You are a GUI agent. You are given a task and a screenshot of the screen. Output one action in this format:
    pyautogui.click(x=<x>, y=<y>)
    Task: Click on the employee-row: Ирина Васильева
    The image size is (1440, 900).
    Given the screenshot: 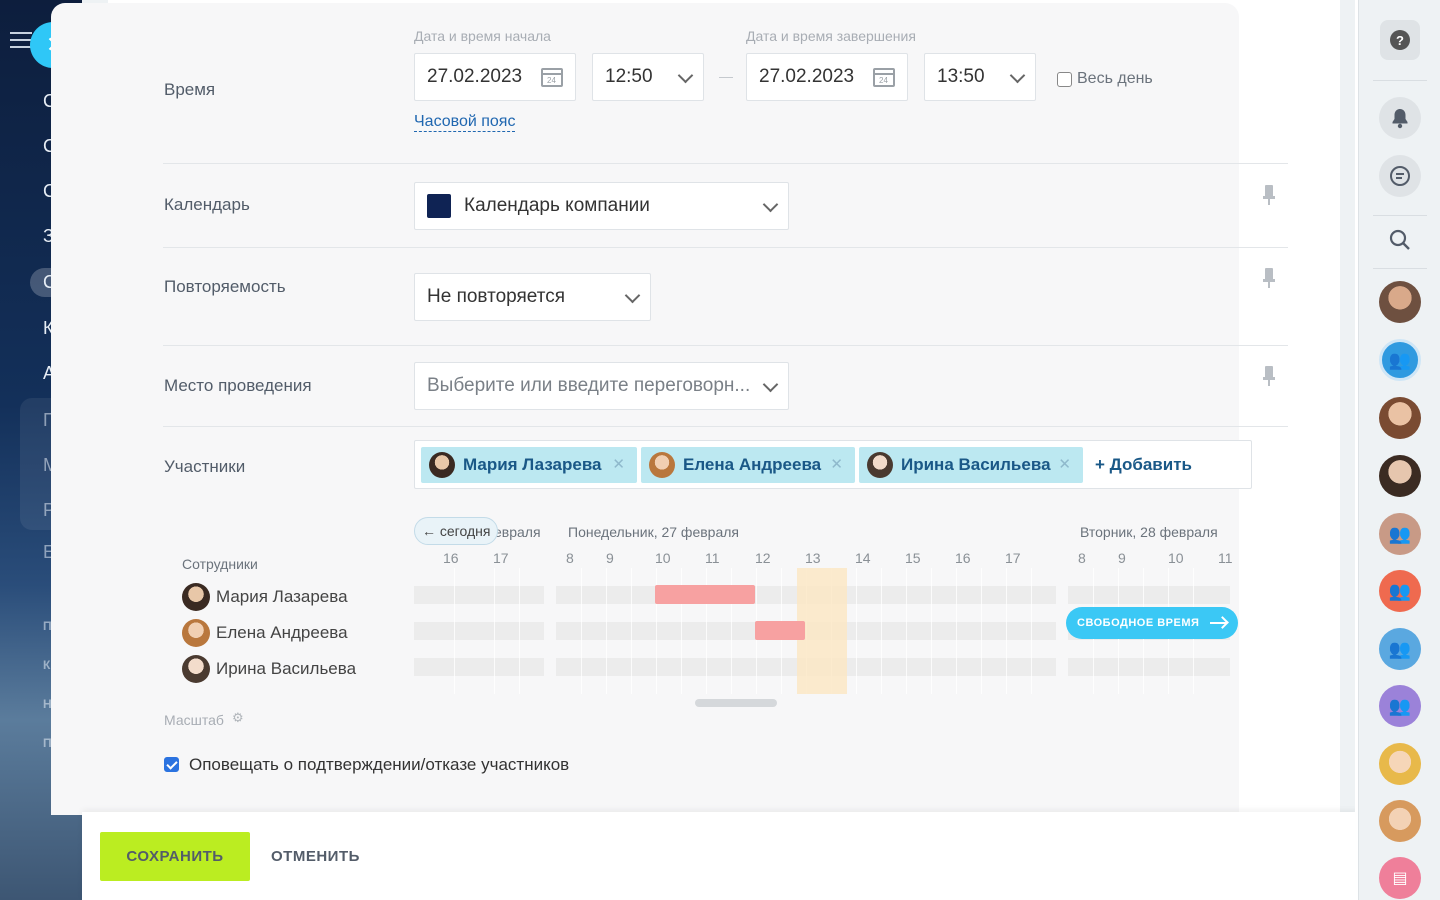 What is the action you would take?
    pyautogui.click(x=269, y=669)
    